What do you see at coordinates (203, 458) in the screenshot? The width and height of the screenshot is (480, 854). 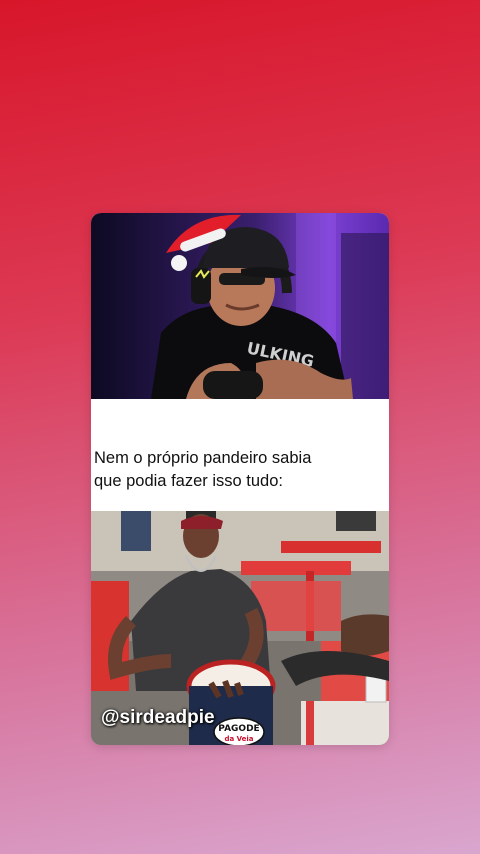 I see `caption-line-1: Nem o próprio pandeiro sabia` at bounding box center [203, 458].